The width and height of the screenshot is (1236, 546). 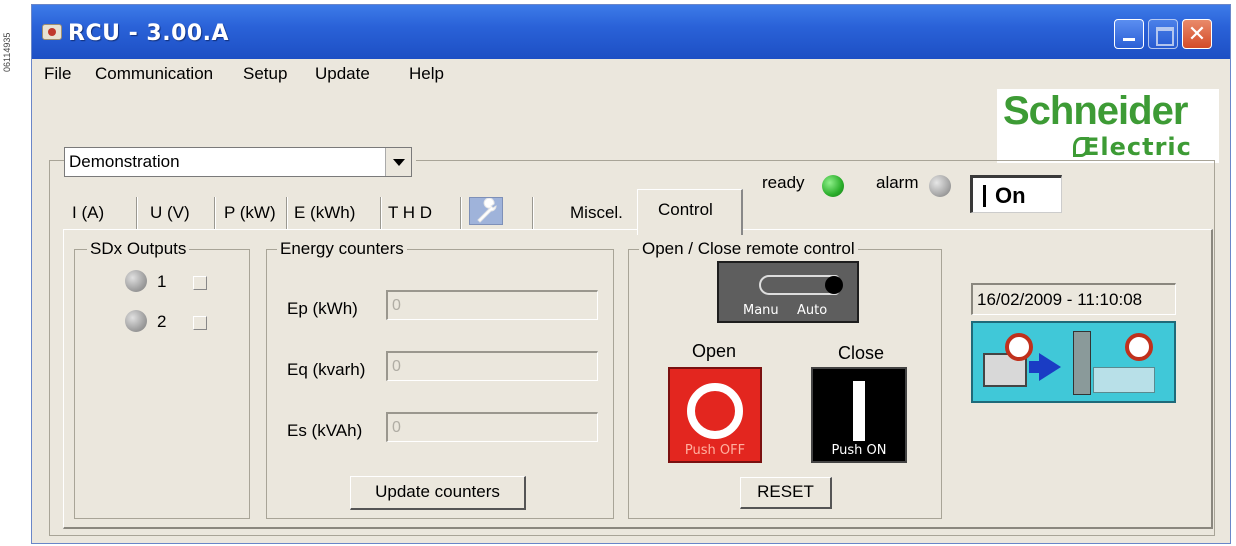 What do you see at coordinates (410, 212) in the screenshot?
I see `tab-thd: T H D` at bounding box center [410, 212].